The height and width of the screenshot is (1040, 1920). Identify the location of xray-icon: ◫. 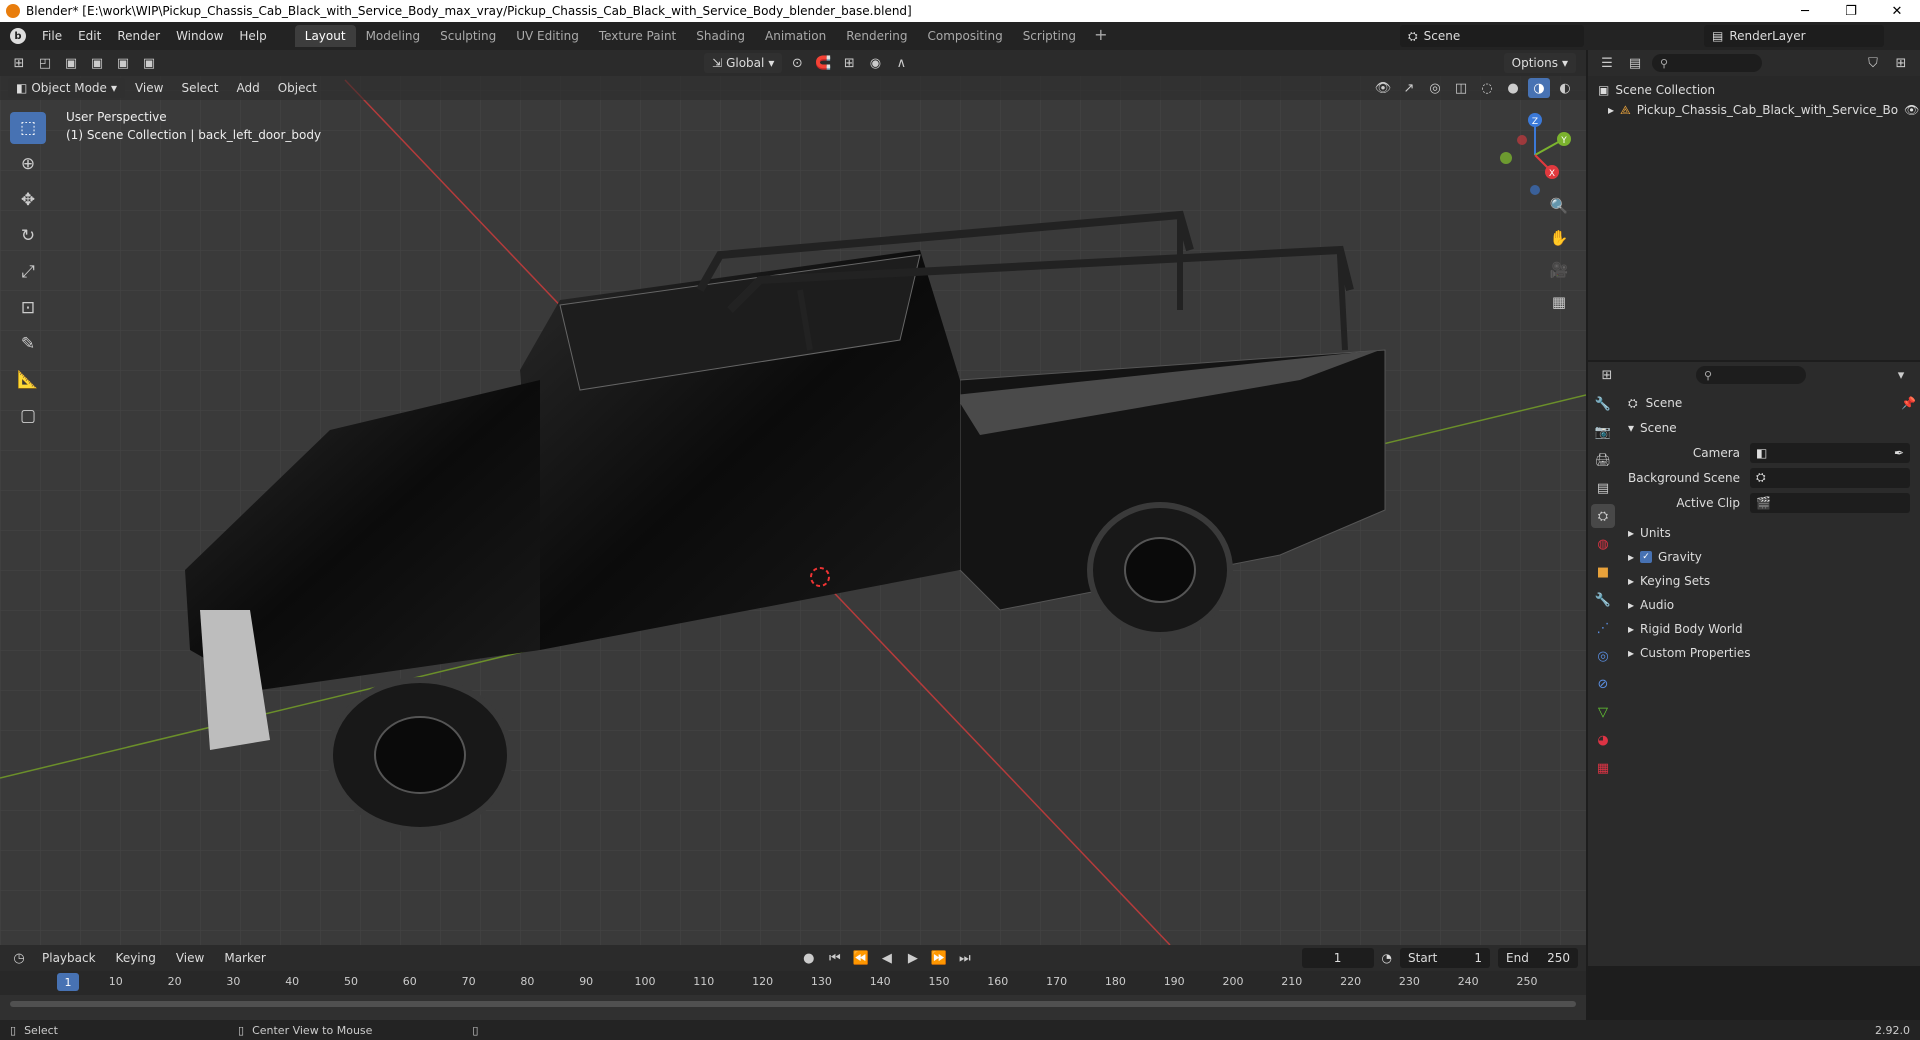
(1461, 88).